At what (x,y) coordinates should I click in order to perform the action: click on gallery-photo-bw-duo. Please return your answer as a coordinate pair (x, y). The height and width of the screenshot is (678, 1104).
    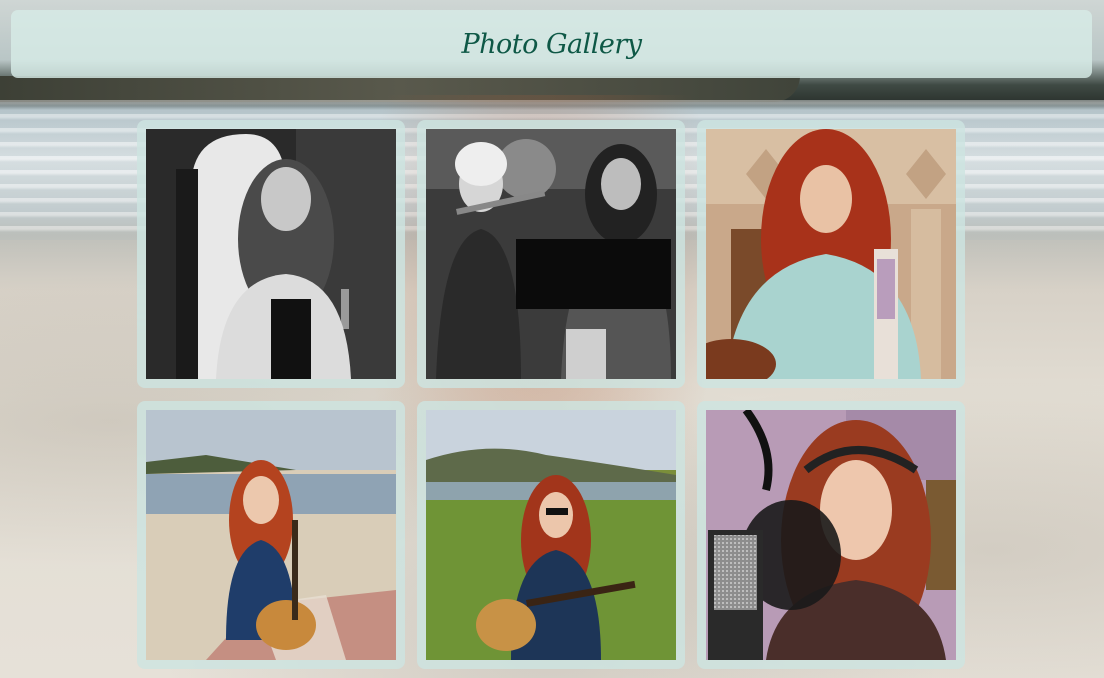
    Looking at the image, I should click on (551, 254).